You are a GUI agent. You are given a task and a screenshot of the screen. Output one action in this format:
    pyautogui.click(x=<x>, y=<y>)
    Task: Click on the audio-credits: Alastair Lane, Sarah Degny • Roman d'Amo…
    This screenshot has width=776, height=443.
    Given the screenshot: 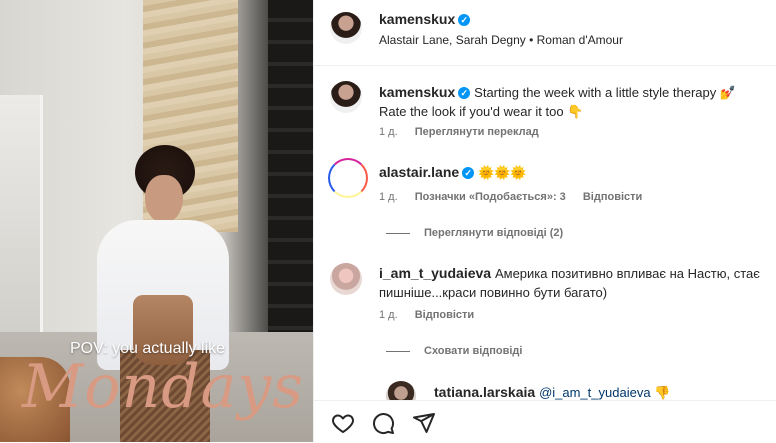 What is the action you would take?
    pyautogui.click(x=501, y=40)
    